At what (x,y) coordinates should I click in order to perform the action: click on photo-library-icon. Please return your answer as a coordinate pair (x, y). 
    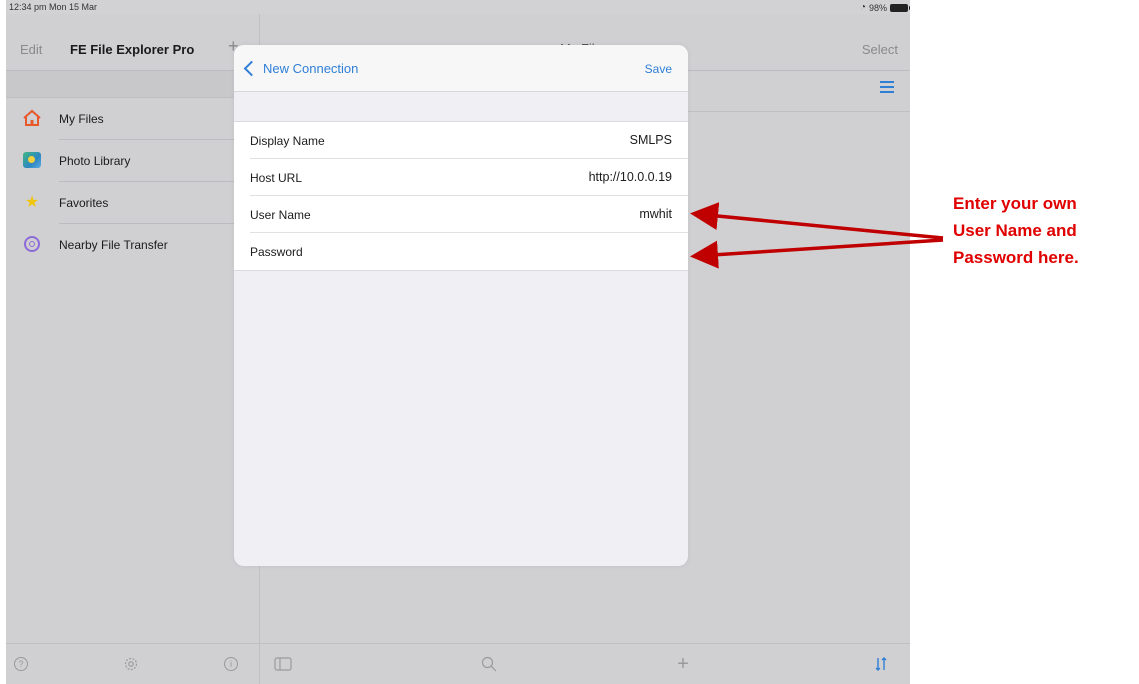
    Looking at the image, I should click on (32, 160).